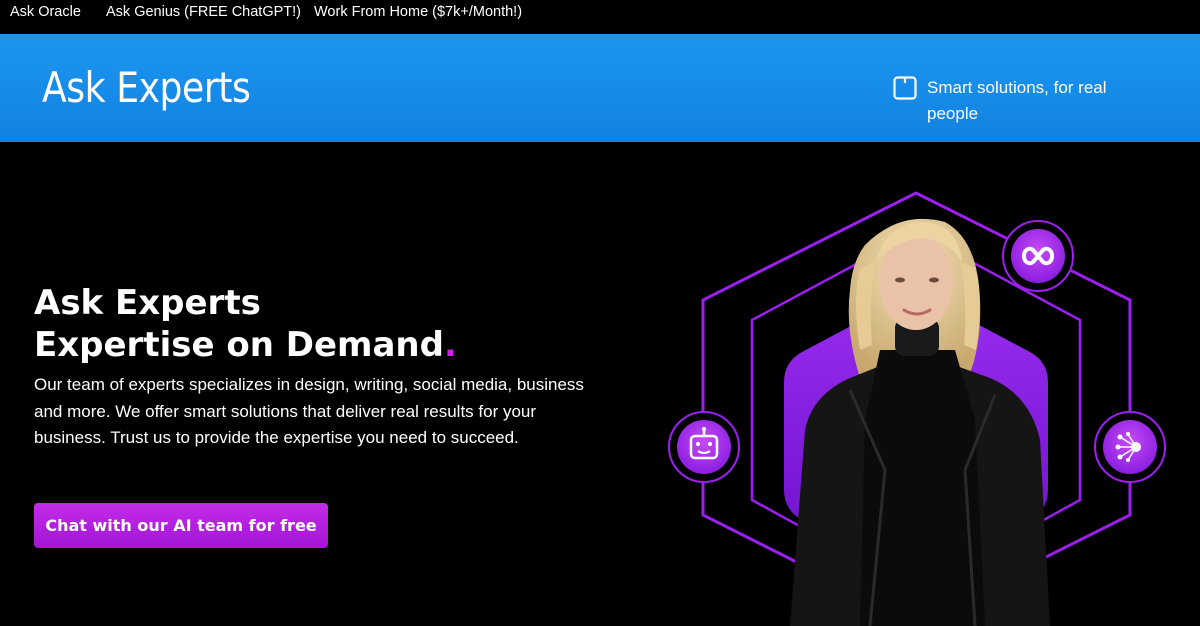 The image size is (1200, 626). I want to click on robot-badge, so click(704, 447).